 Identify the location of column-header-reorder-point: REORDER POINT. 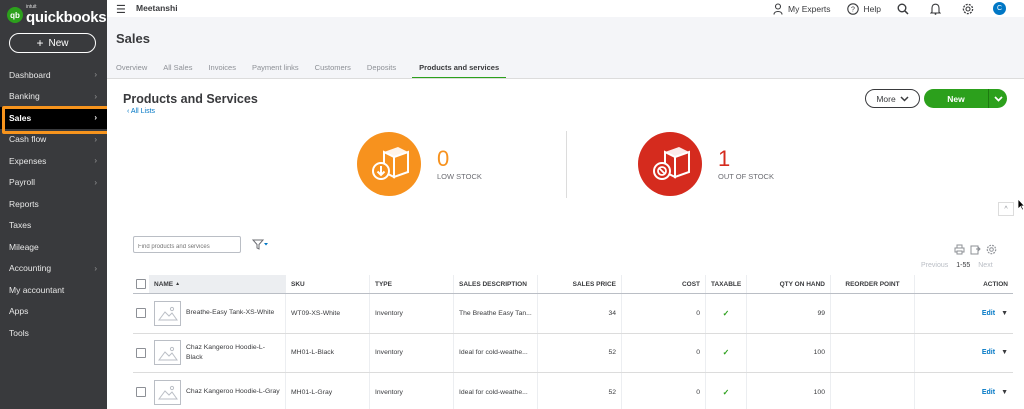
(873, 284).